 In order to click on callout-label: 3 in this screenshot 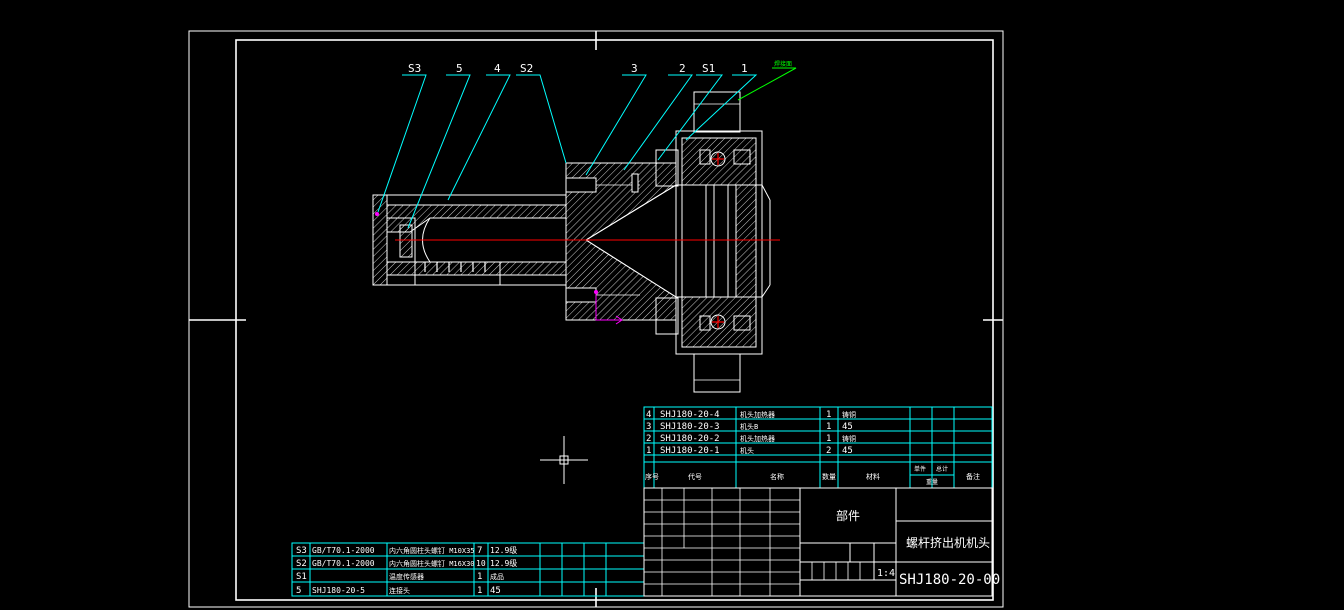, I will do `click(634, 68)`.